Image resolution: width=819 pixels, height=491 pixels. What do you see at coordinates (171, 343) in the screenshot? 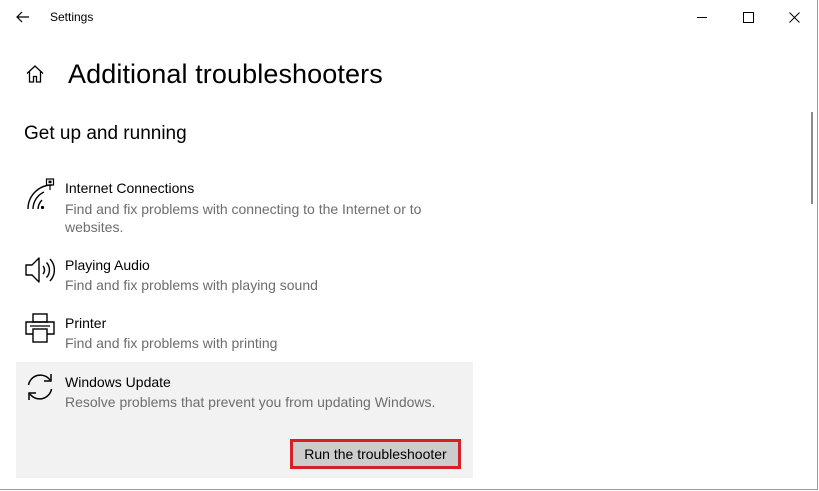
I see `item-description: Find and fix problems with printing` at bounding box center [171, 343].